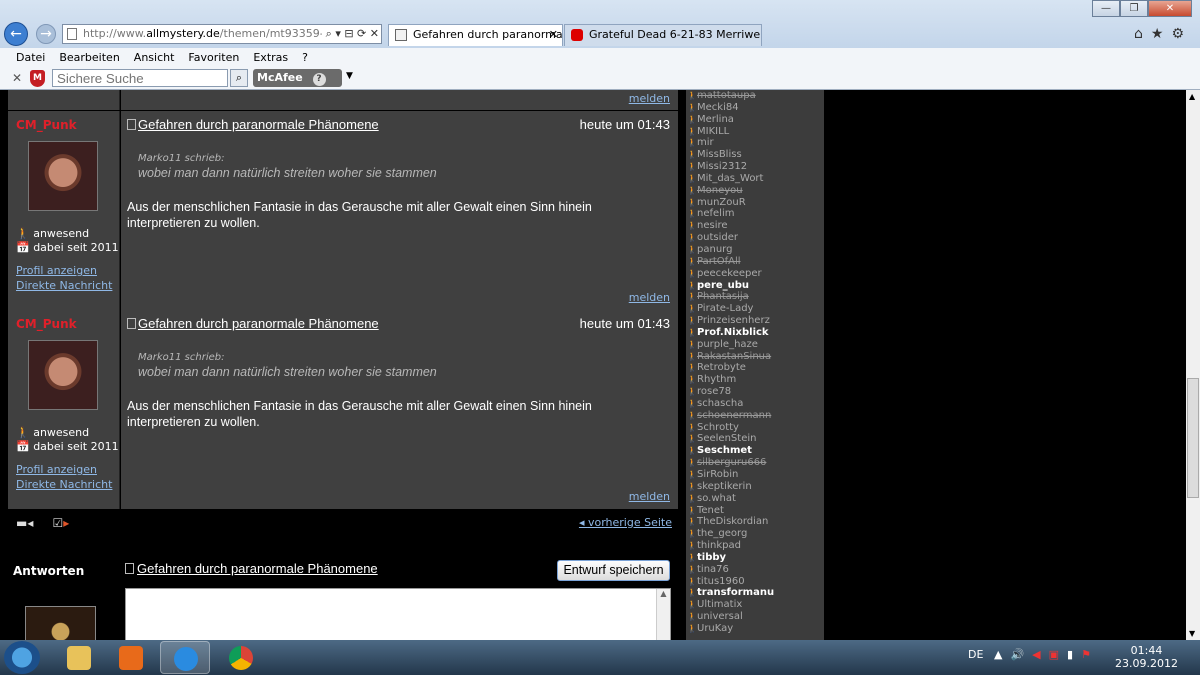 This screenshot has width=1200, height=675. What do you see at coordinates (755, 570) in the screenshot?
I see `user-list-item: tina76` at bounding box center [755, 570].